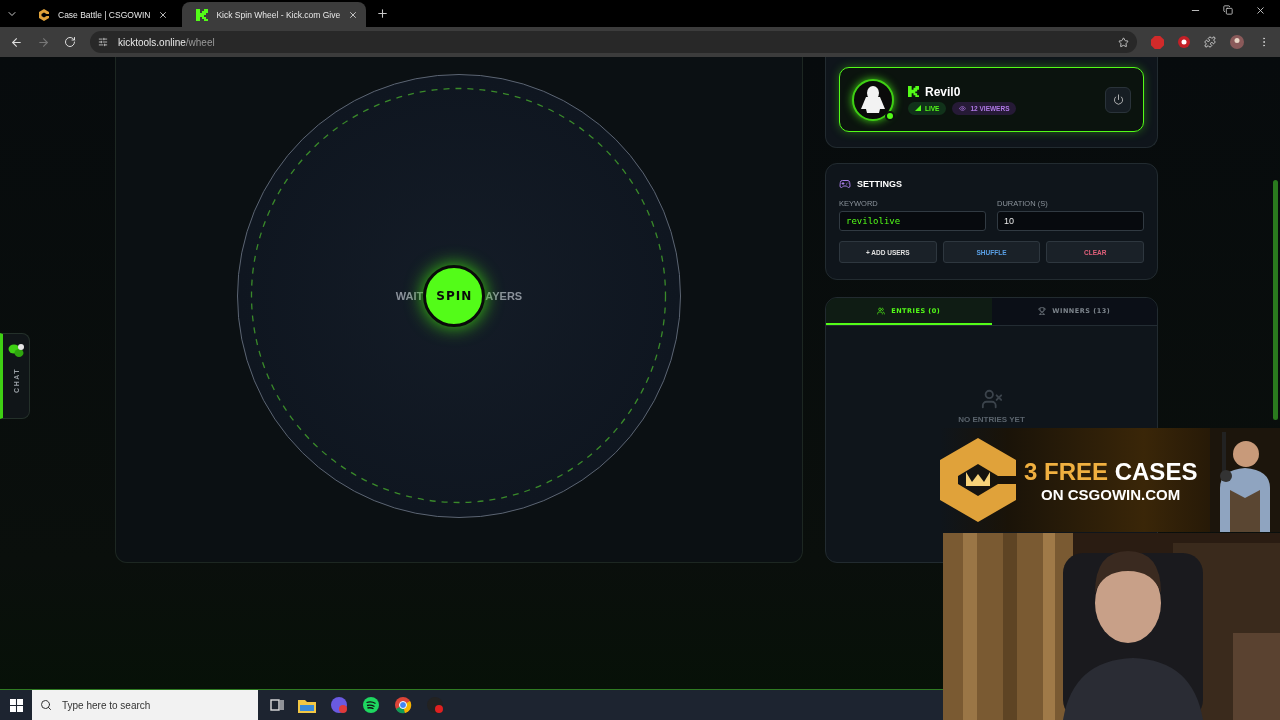 This screenshot has height=720, width=1280. I want to click on new-tab-icon, so click(383, 13).